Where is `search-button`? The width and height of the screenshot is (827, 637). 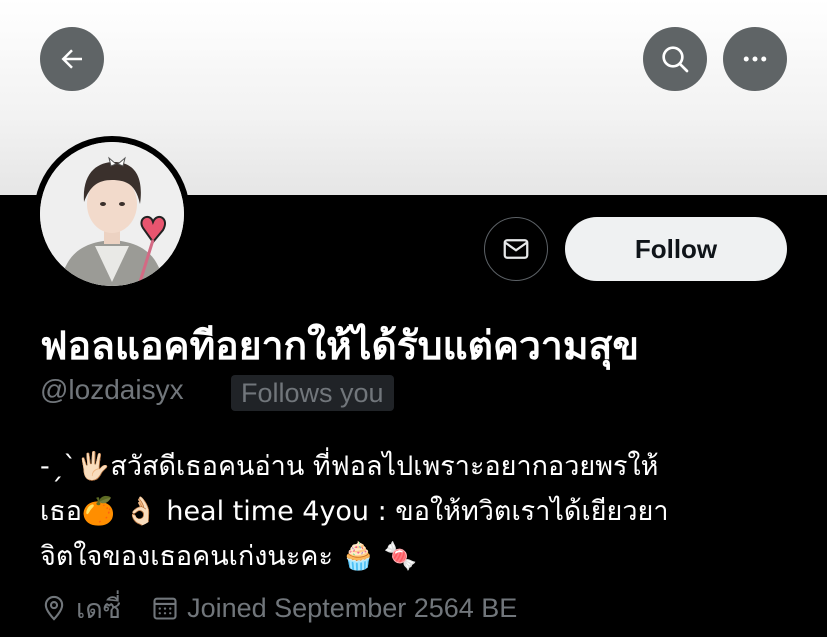 search-button is located at coordinates (675, 59).